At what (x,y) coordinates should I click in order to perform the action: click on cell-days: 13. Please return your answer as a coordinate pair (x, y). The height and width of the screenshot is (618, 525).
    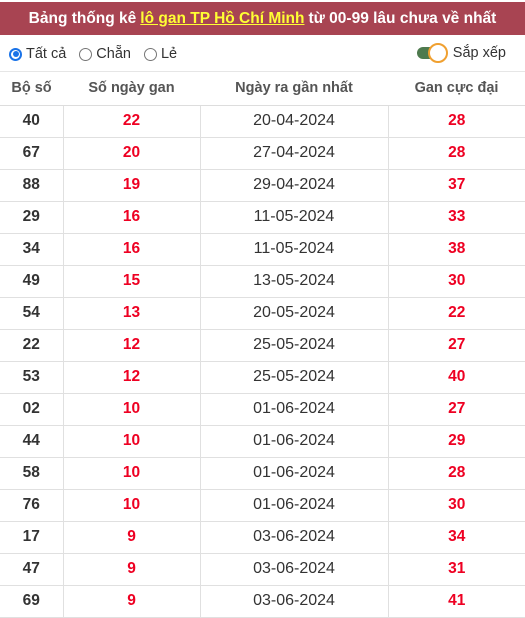
    Looking at the image, I should click on (132, 313).